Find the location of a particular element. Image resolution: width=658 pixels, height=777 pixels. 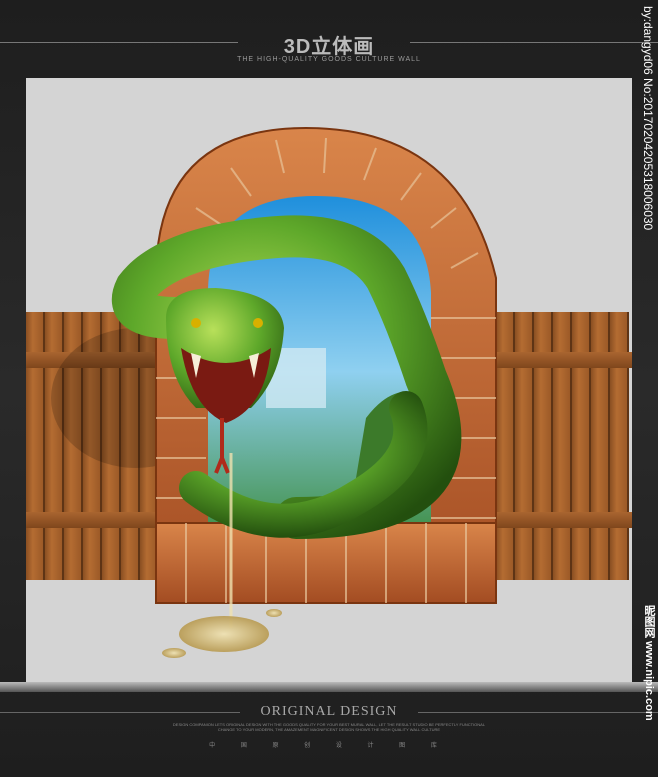

bottom-rim is located at coordinates (329, 687).